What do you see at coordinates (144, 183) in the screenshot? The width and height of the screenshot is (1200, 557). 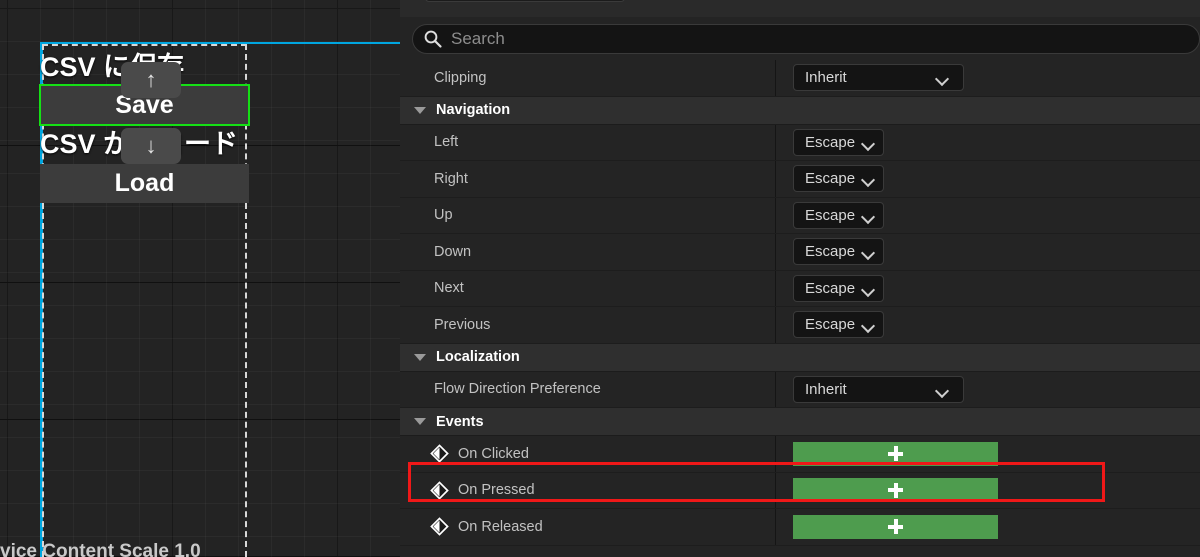 I see `load-button: Load` at bounding box center [144, 183].